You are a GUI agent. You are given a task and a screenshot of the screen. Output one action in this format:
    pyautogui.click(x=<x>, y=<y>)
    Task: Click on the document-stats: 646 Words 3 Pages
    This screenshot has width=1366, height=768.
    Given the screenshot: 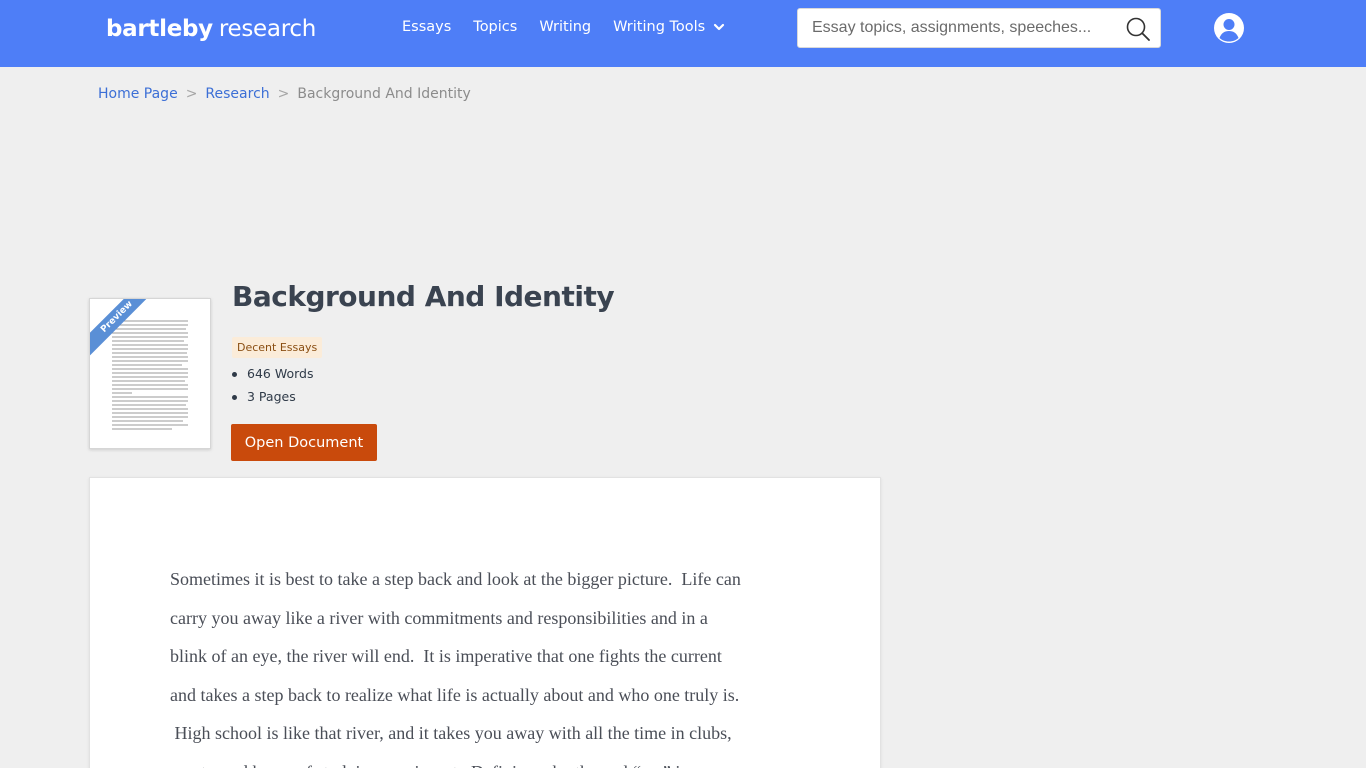 What is the action you would take?
    pyautogui.click(x=272, y=387)
    